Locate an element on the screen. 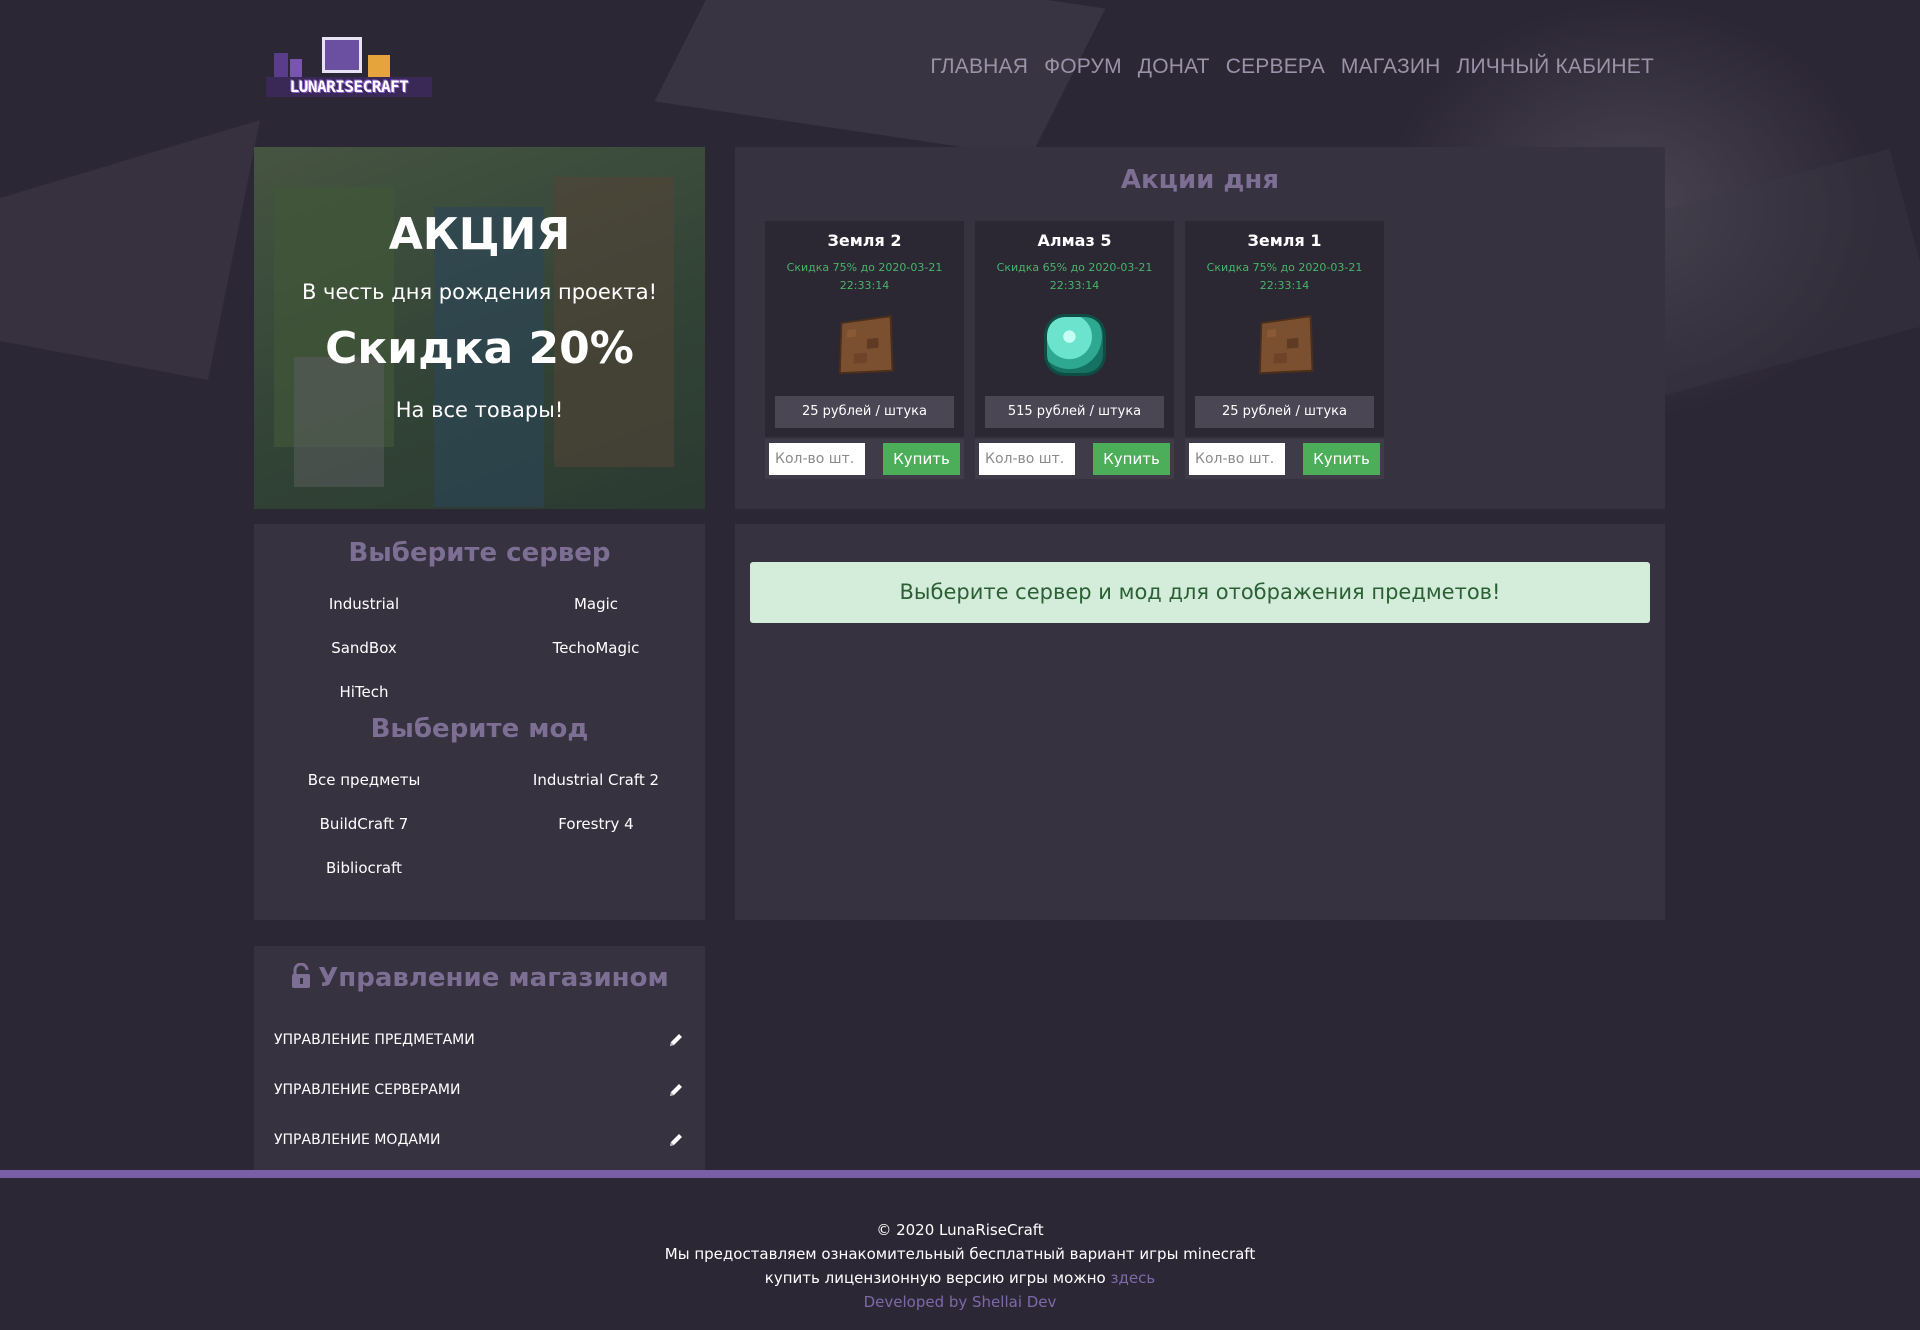  shop-admin-title: Управление магазином is located at coordinates (493, 978).